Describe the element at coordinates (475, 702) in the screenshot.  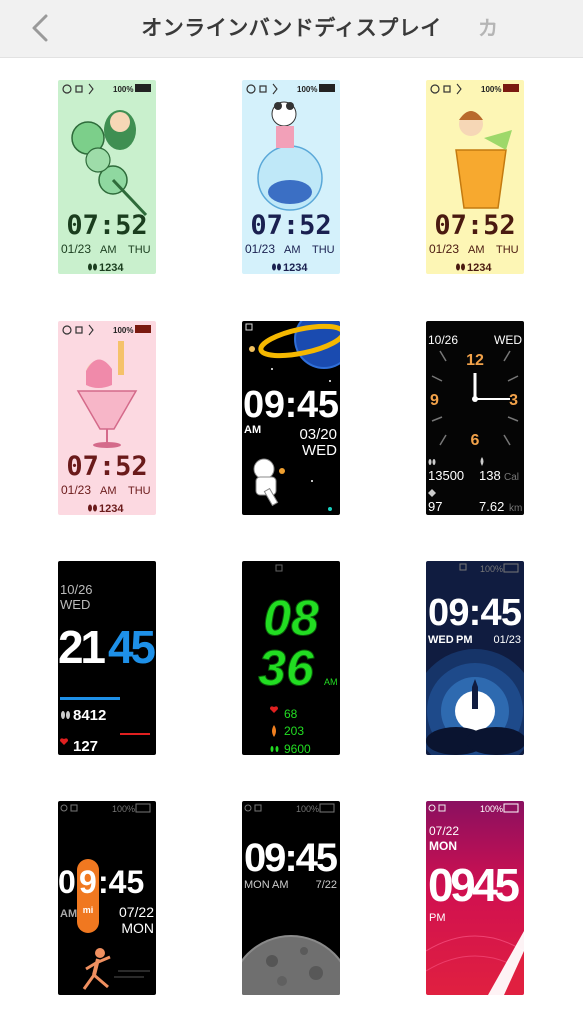
I see `rocket-launch-illustration` at that location.